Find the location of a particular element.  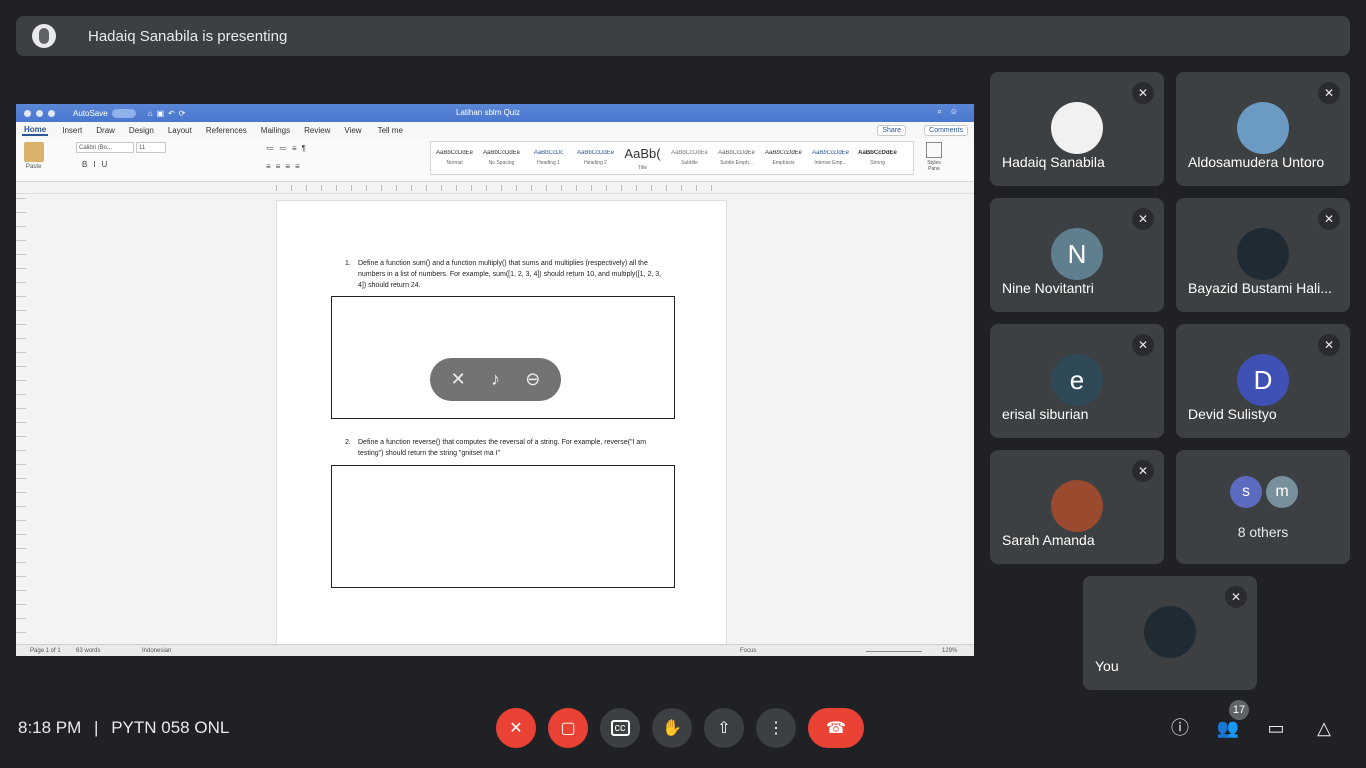

font-size-select: 11 is located at coordinates (151, 147).